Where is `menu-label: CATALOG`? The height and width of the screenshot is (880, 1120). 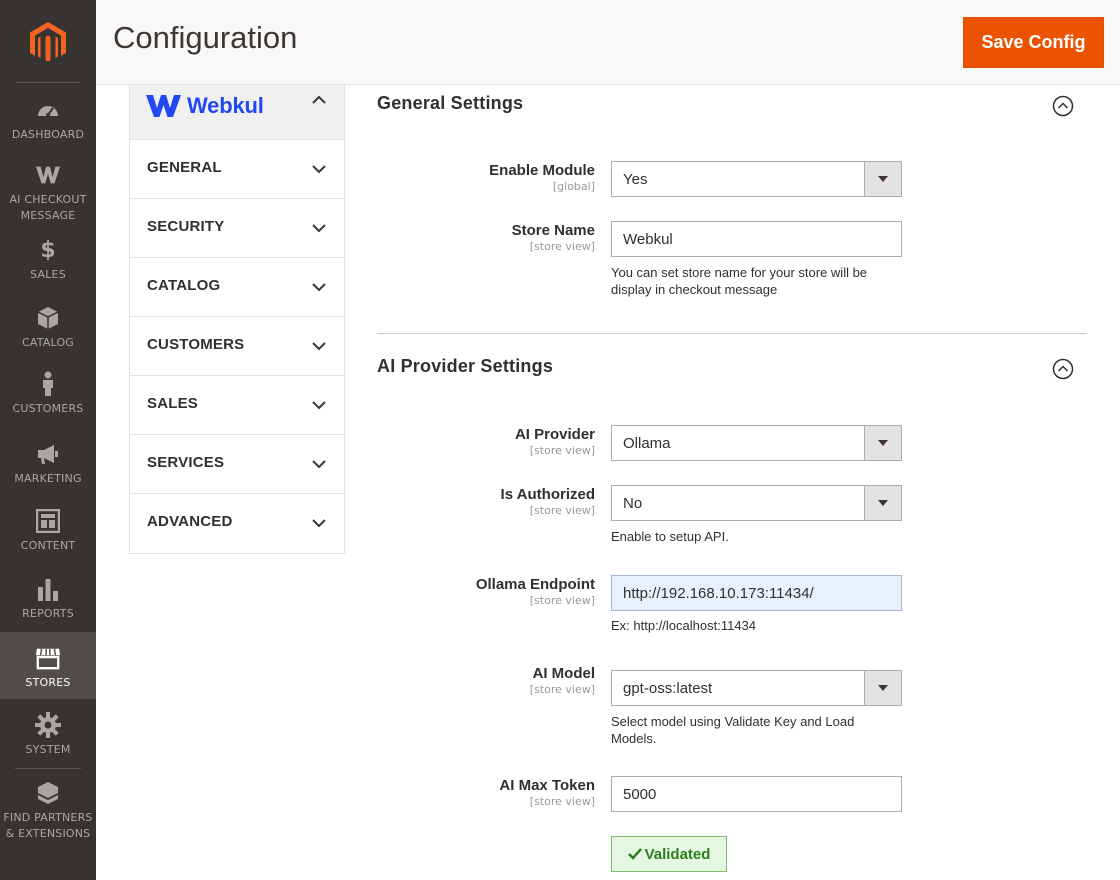 menu-label: CATALOG is located at coordinates (48, 342).